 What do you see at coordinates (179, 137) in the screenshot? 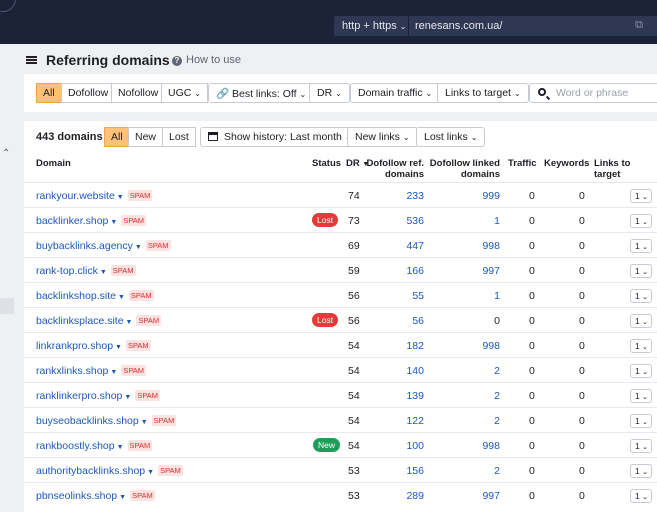
I see `segment-lost: Lost` at bounding box center [179, 137].